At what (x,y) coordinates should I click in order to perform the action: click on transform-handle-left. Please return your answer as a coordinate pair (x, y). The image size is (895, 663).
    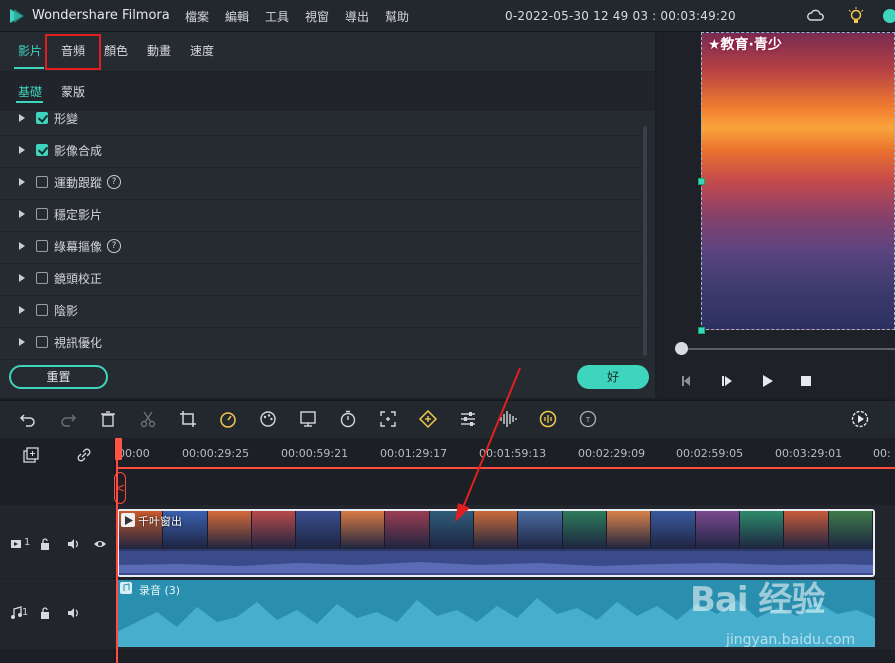
    Looking at the image, I should click on (701, 181).